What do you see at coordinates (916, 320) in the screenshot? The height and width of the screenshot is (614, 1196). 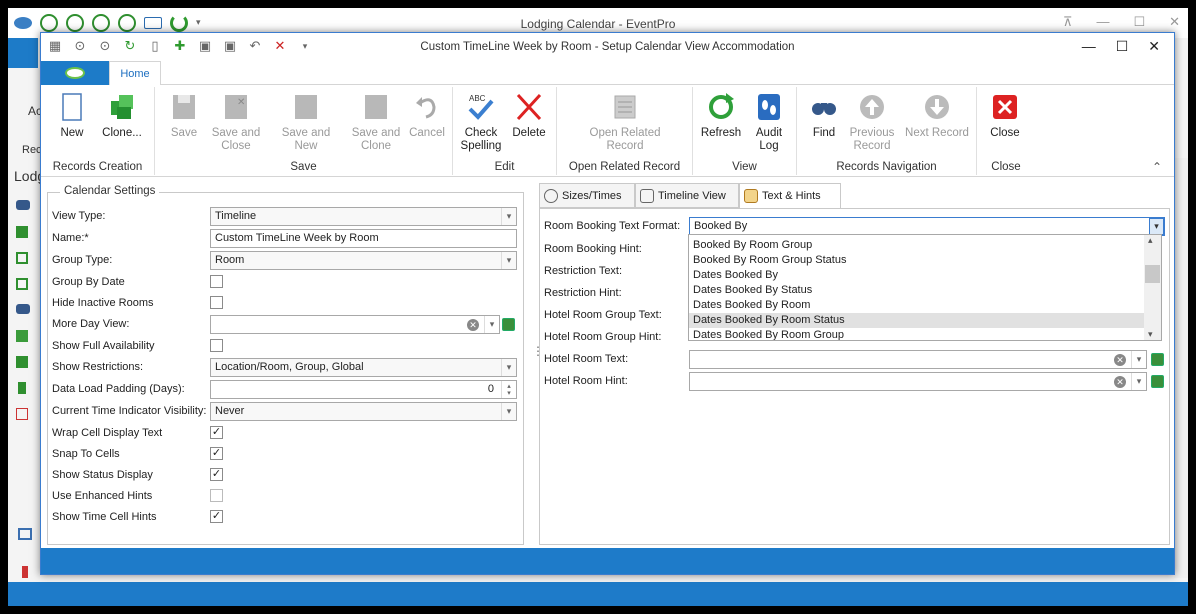 I see `dropdown-option-selected: Dates Booked By Room Status` at bounding box center [916, 320].